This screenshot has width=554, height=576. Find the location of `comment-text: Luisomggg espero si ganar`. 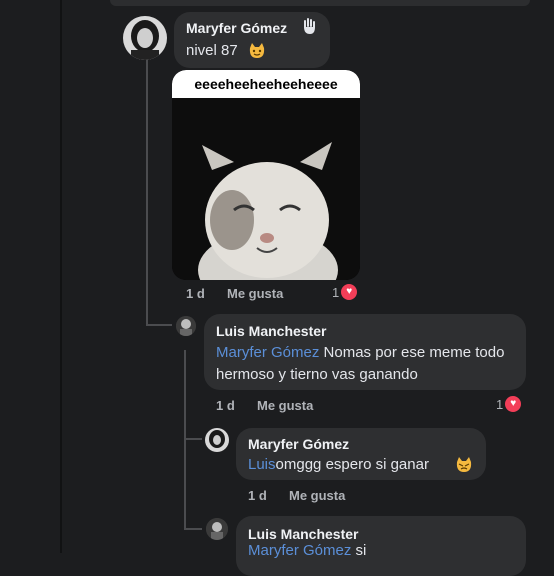

comment-text: Luisomggg espero si ganar is located at coordinates (338, 465).